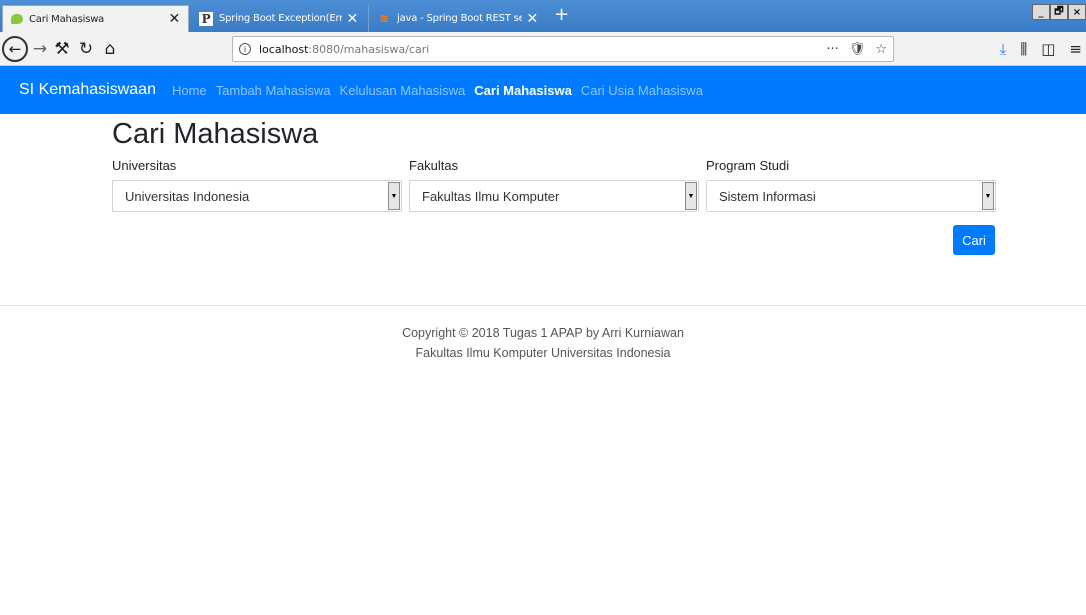 This screenshot has width=1086, height=615. Describe the element at coordinates (561, 15) in the screenshot. I see `new-tab-button: +` at that location.